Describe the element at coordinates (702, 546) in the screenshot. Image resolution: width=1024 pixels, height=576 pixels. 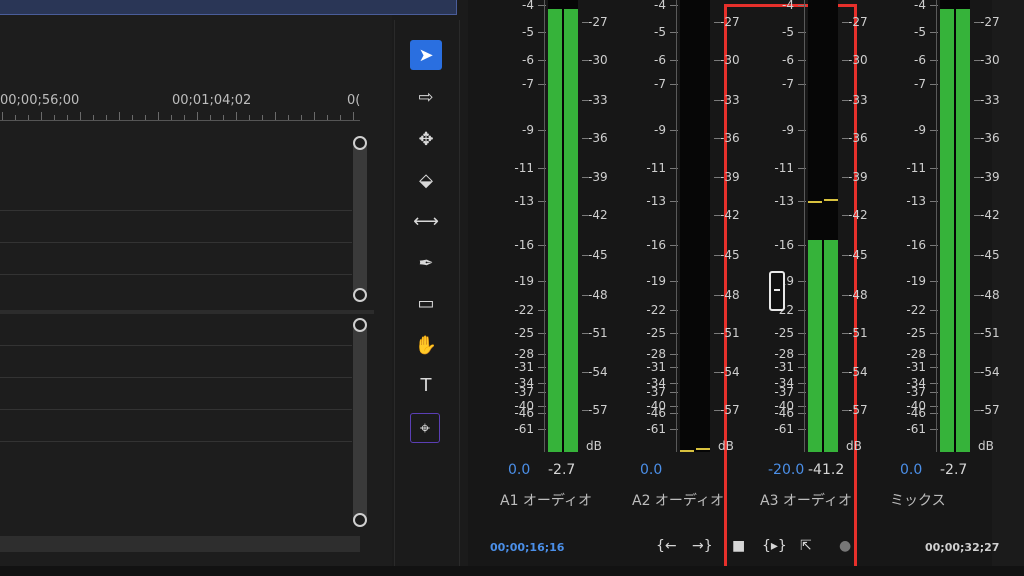
I see `go-to-out-icon: →}` at that location.